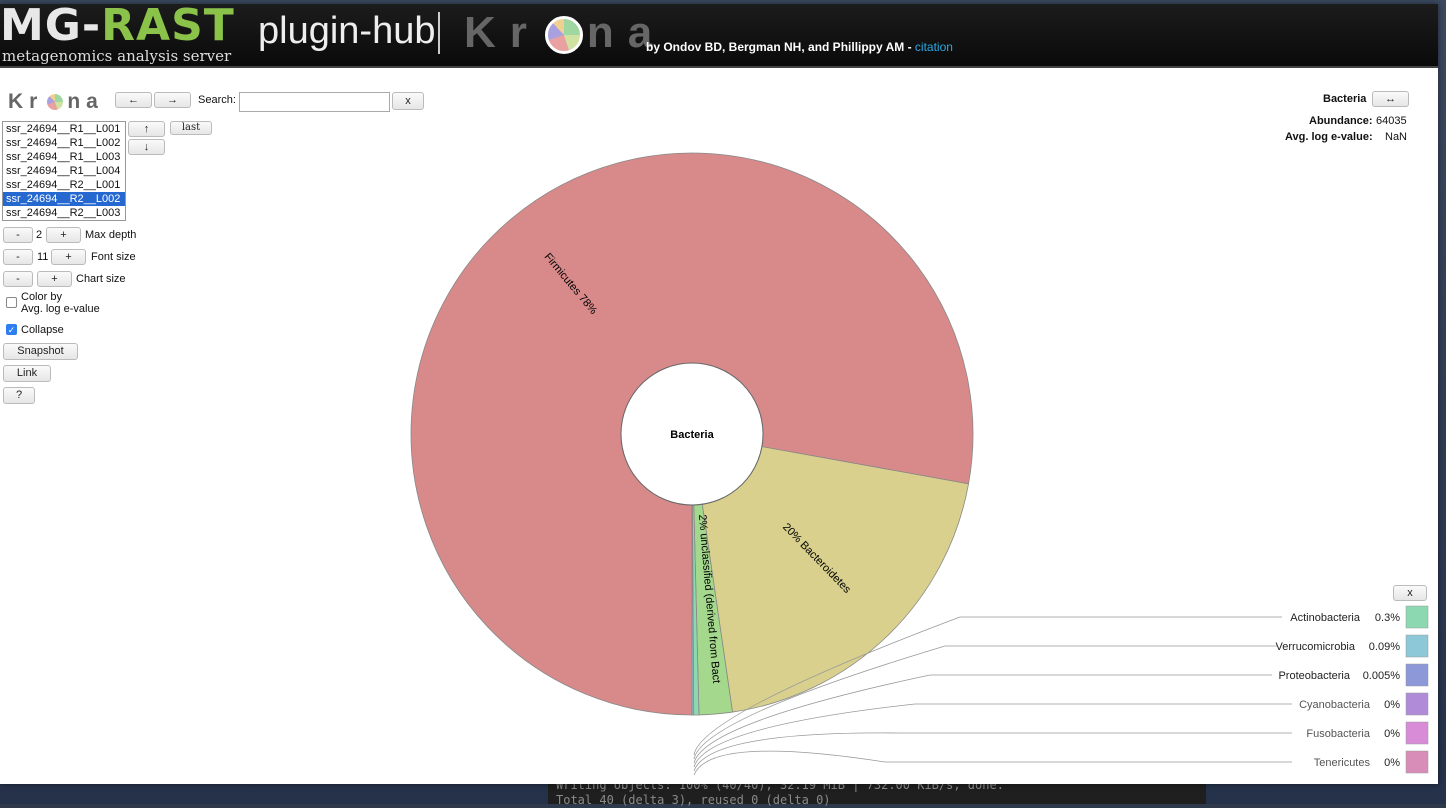  What do you see at coordinates (1387, 618) in the screenshot?
I see `legend-percent: 0.3%` at bounding box center [1387, 618].